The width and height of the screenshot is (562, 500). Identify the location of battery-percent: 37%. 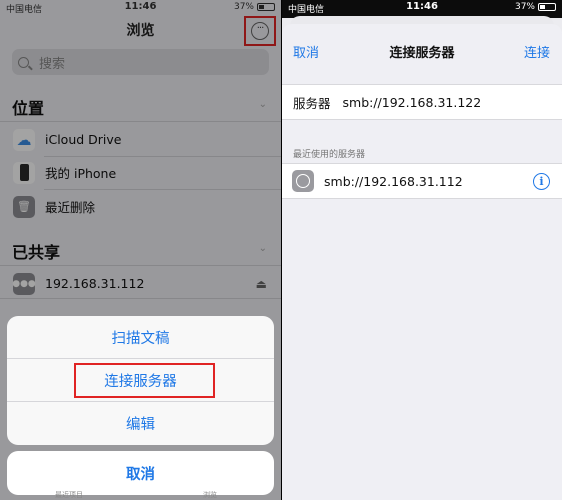
(524, 7).